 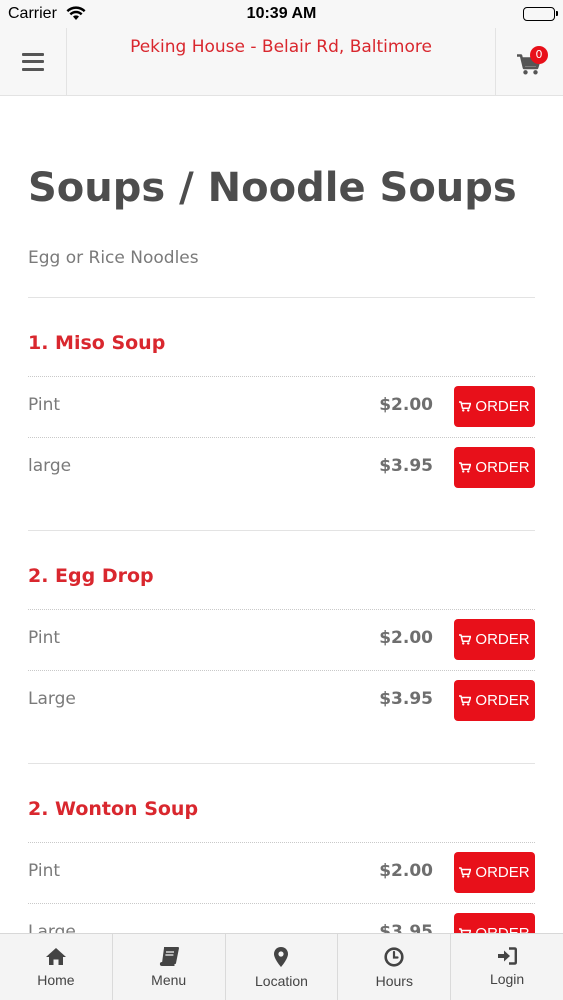 I want to click on tab-label: Menu, so click(x=169, y=980).